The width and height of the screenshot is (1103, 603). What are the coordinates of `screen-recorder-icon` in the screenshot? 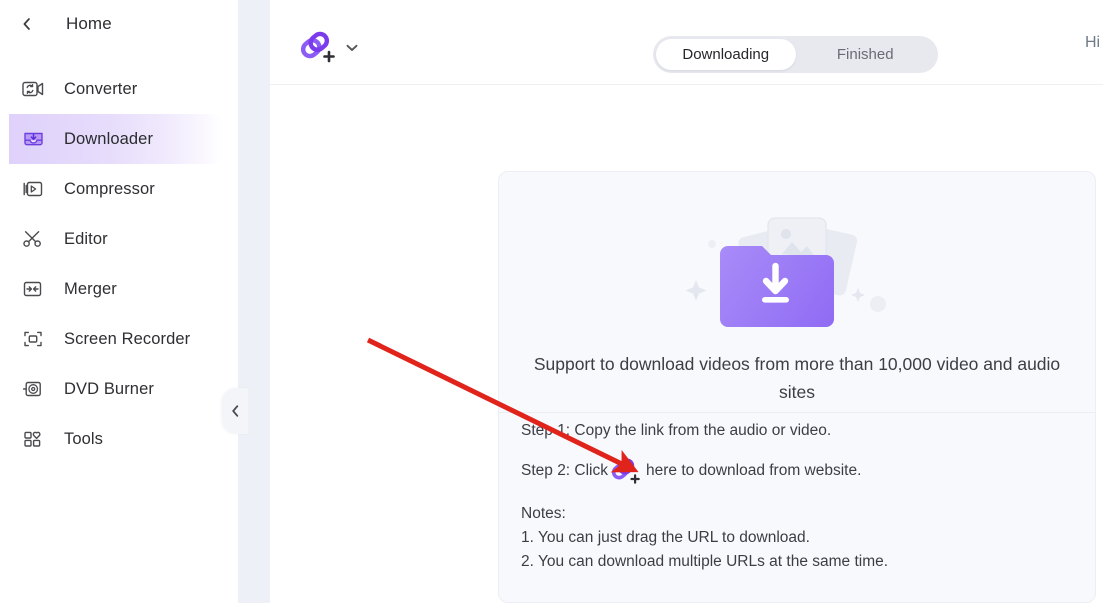 It's located at (33, 339).